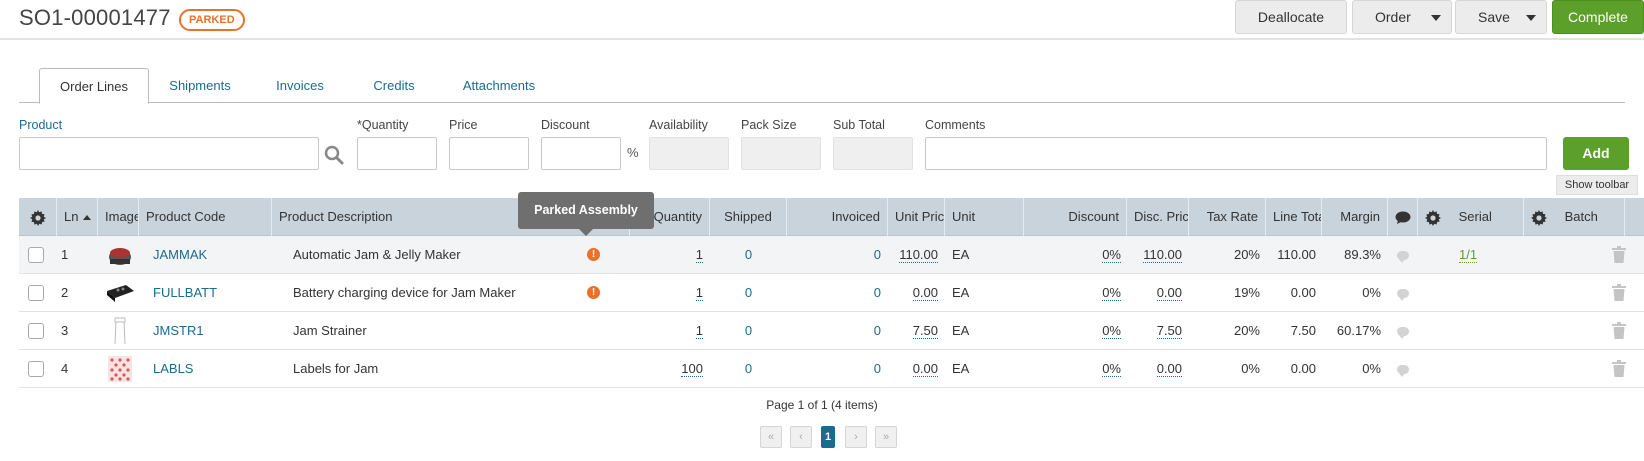  I want to click on next-page-button: ›, so click(856, 437).